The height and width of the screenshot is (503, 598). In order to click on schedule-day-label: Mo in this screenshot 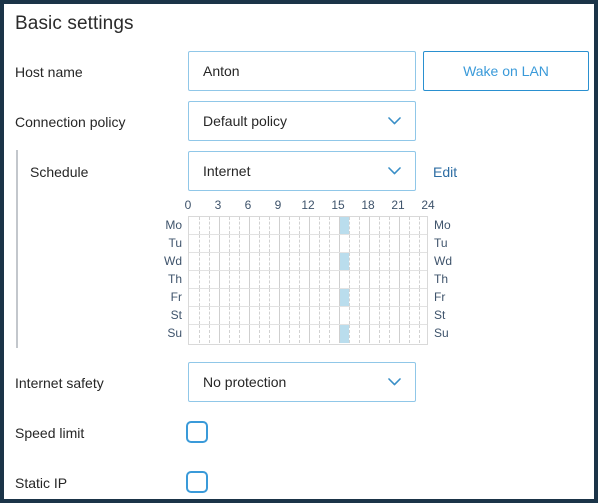, I will do `click(442, 225)`.